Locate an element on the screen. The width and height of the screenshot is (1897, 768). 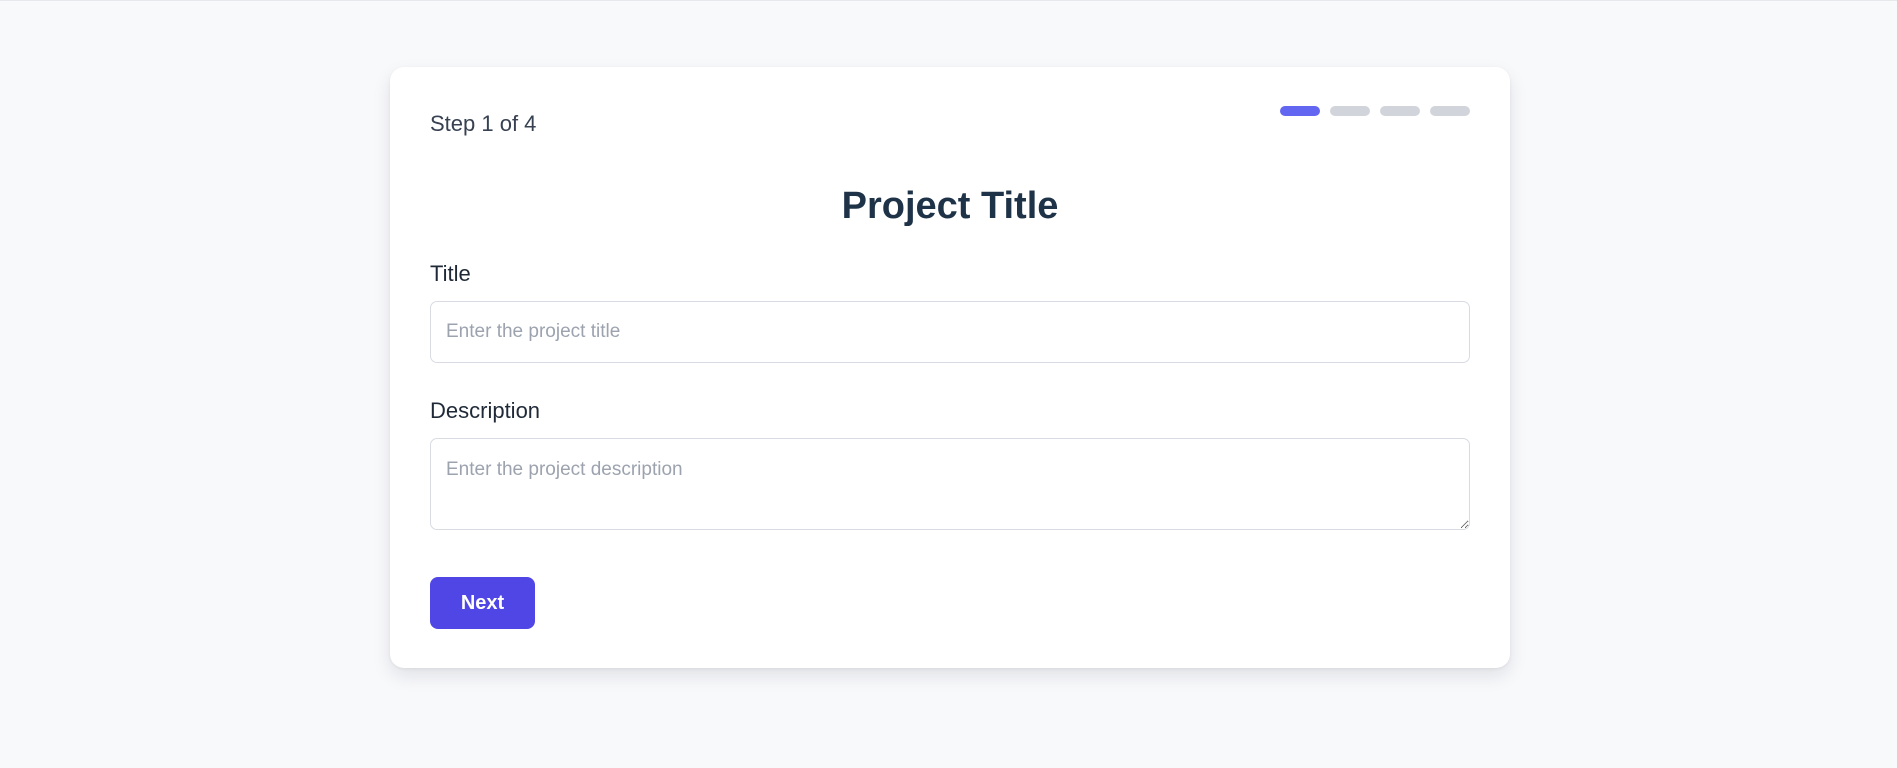
description-label: Description is located at coordinates (485, 410).